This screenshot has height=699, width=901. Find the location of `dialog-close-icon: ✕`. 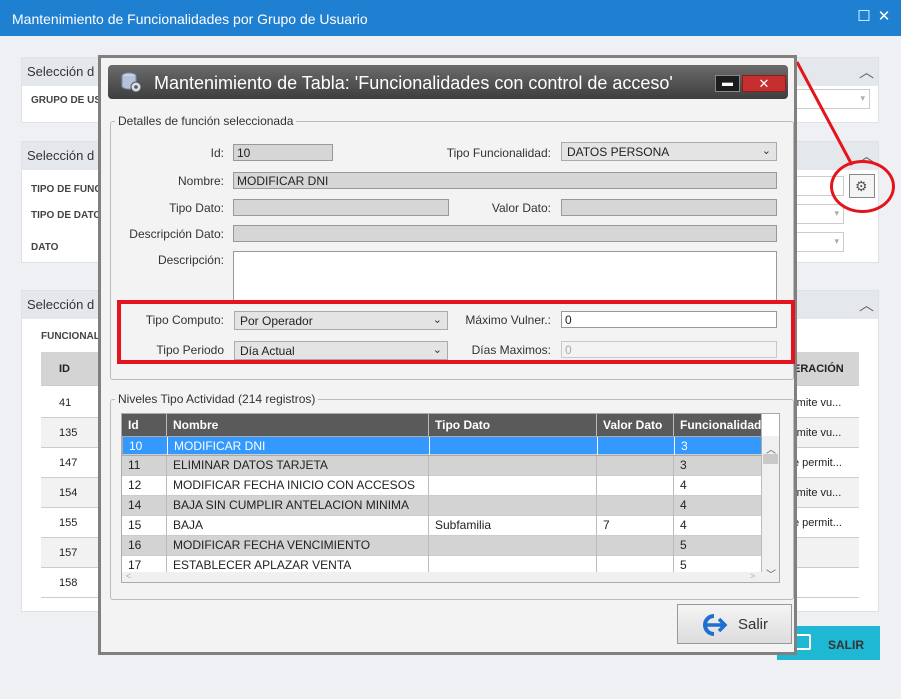

dialog-close-icon: ✕ is located at coordinates (764, 83).